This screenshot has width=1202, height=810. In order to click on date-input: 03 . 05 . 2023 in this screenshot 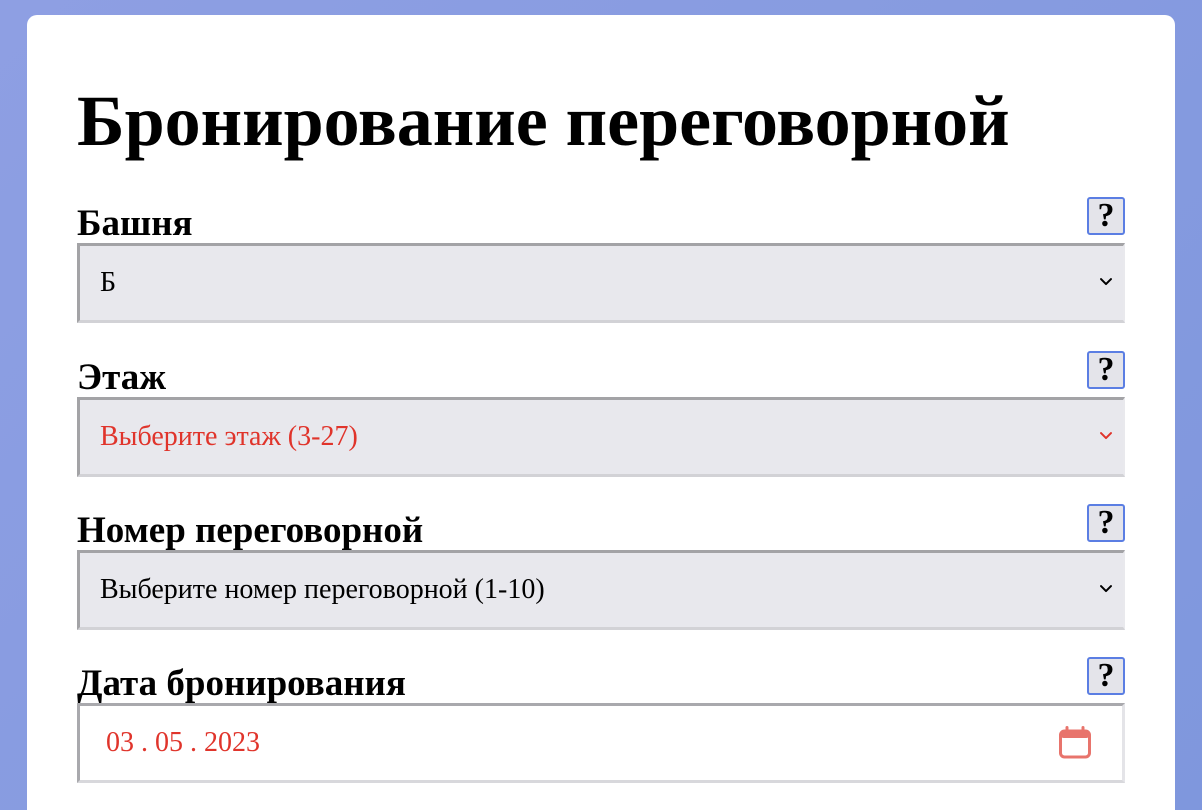, I will do `click(601, 743)`.